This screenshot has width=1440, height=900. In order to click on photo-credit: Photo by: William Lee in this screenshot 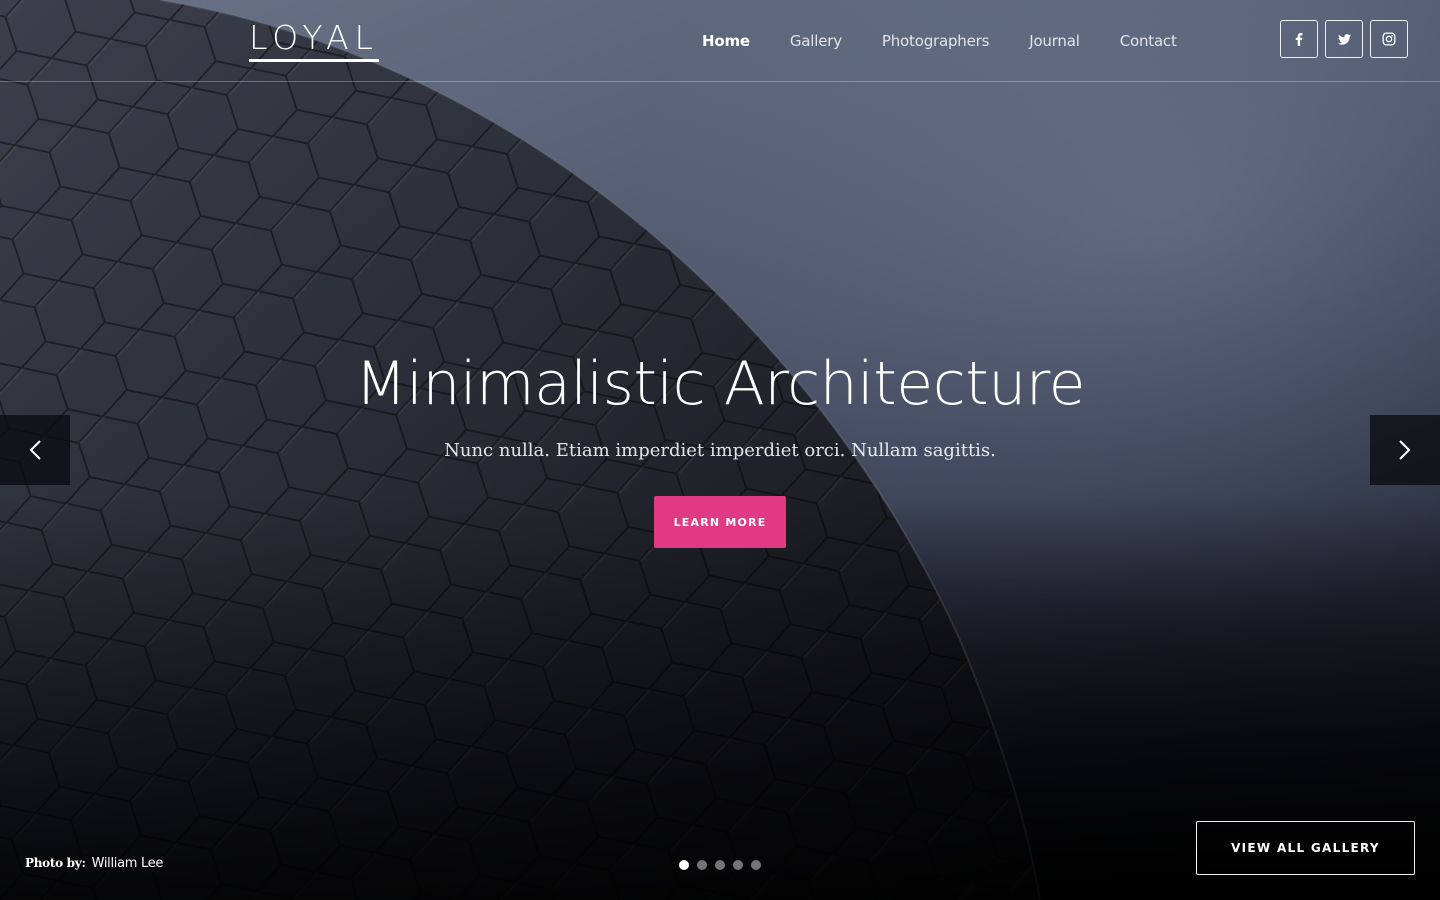, I will do `click(94, 863)`.